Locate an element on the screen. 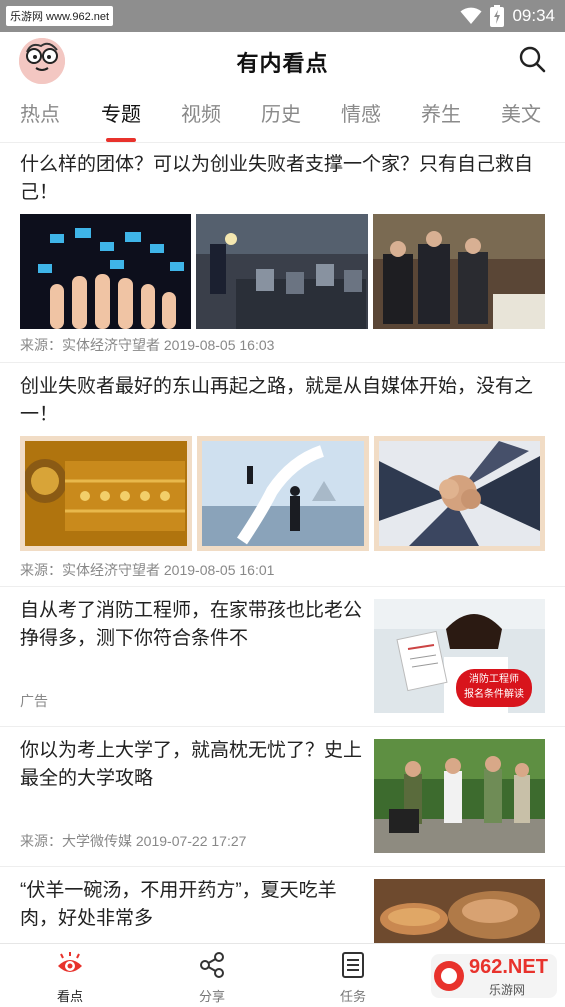 The image size is (565, 1007). nav-share: 分享 is located at coordinates (212, 977).